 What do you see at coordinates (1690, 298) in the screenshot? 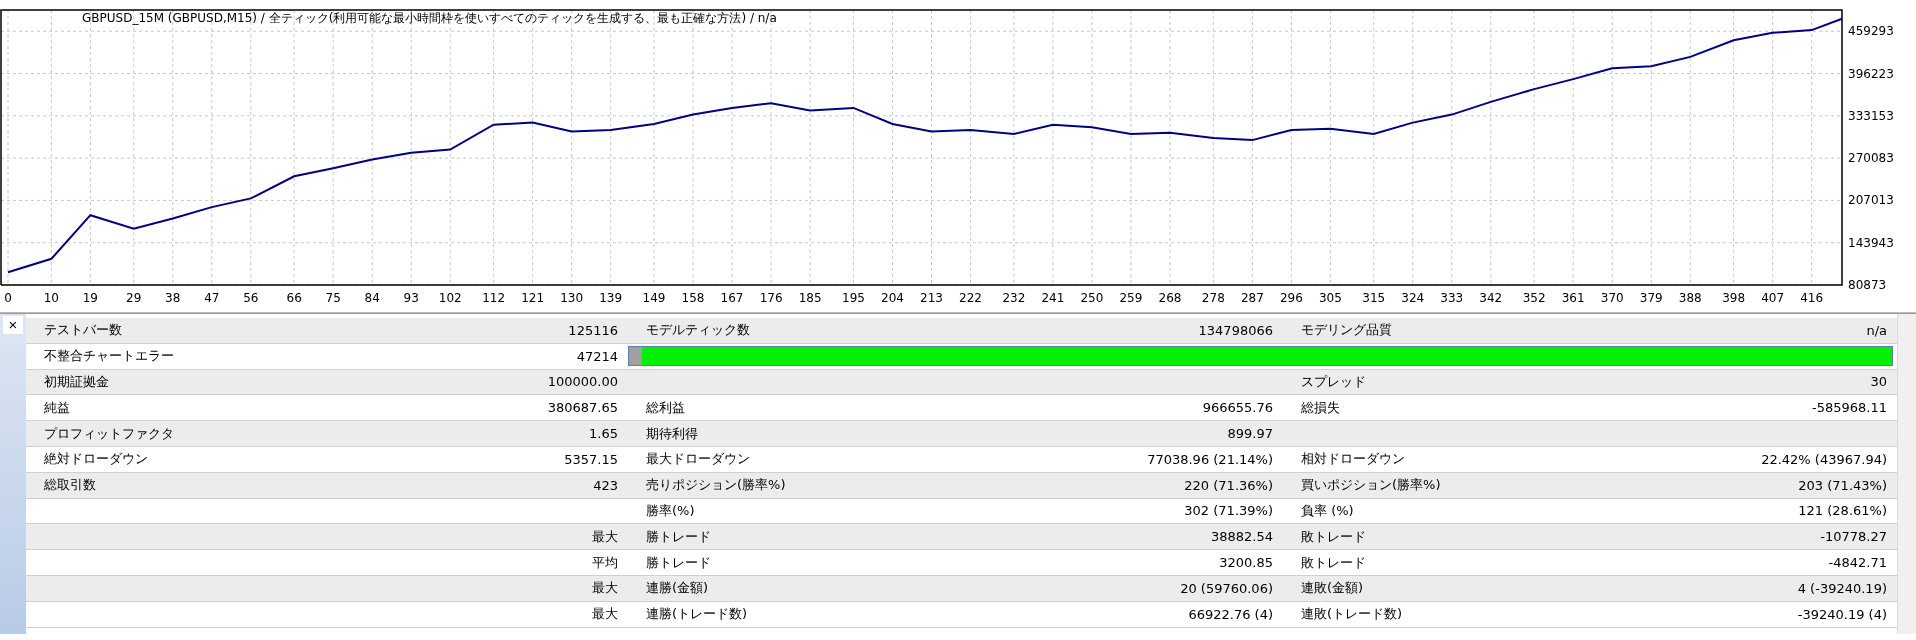
I see `x-axis-label: 388` at bounding box center [1690, 298].